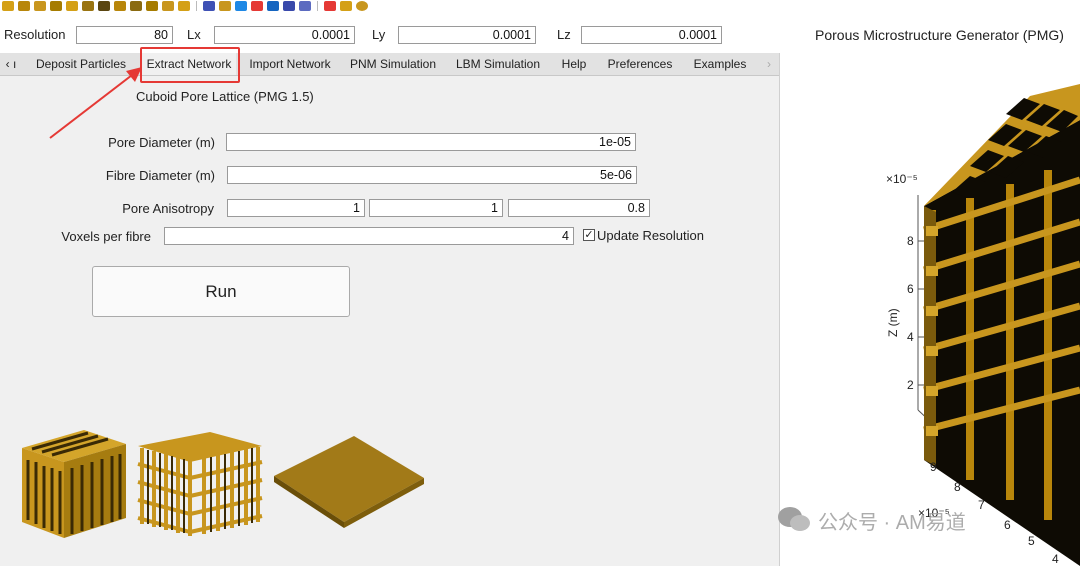 This screenshot has height=566, width=1080. I want to click on z-tick-8: 8, so click(910, 241).